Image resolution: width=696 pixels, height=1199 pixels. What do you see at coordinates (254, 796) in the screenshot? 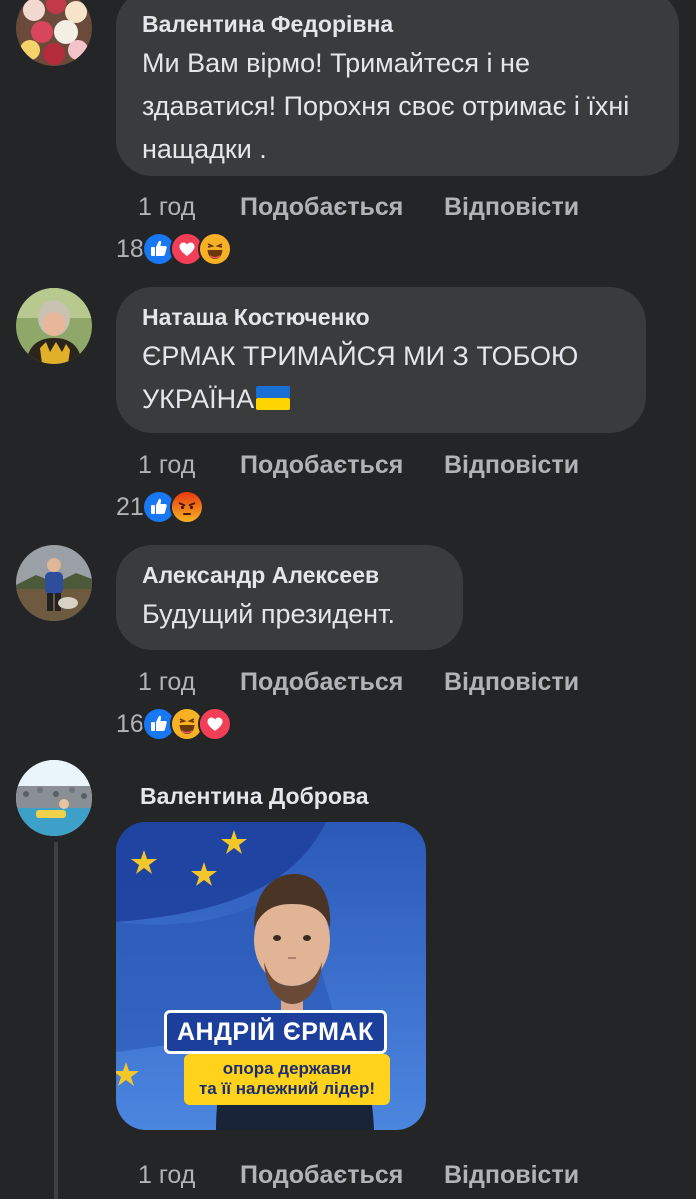
I see `comment-author: Валентина Доброва` at bounding box center [254, 796].